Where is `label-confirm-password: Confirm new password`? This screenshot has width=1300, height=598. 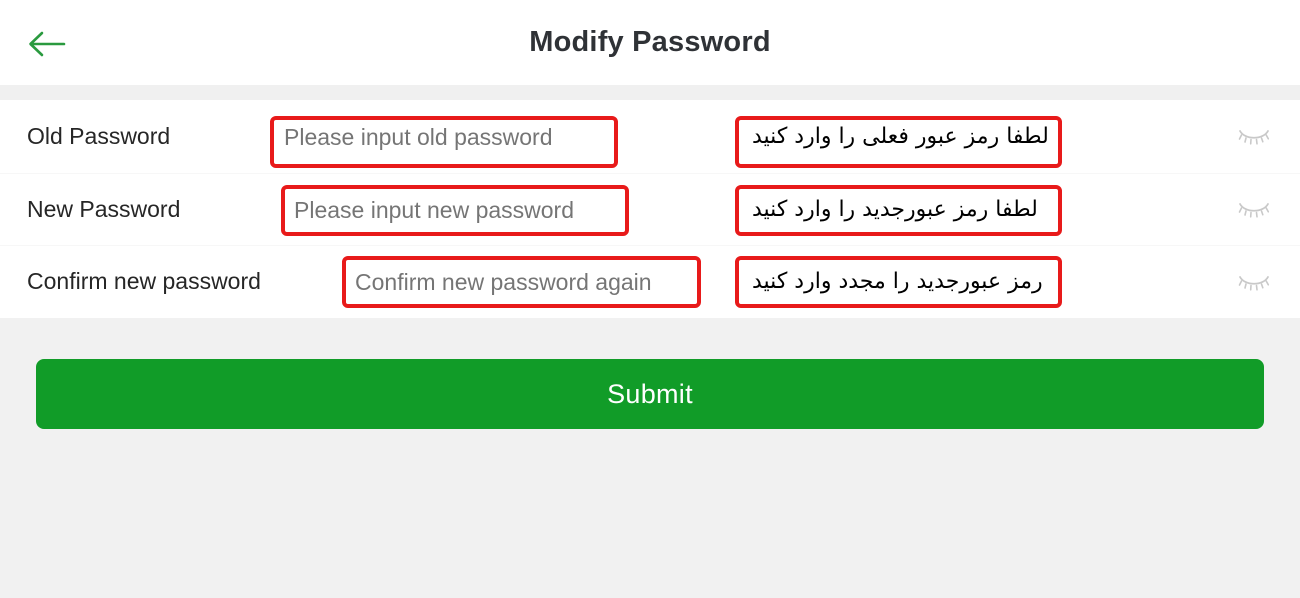 label-confirm-password: Confirm new password is located at coordinates (144, 281).